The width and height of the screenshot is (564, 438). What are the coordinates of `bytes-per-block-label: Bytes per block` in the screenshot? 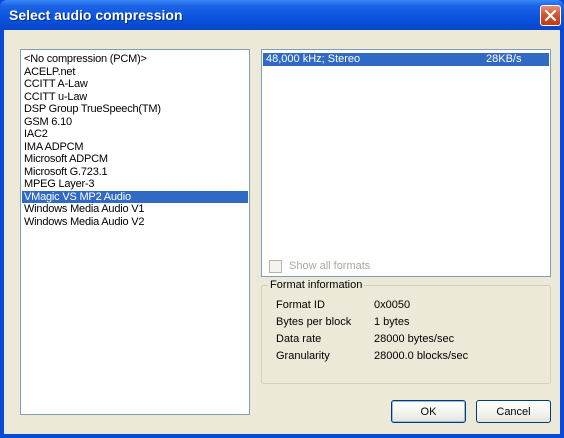 It's located at (314, 322).